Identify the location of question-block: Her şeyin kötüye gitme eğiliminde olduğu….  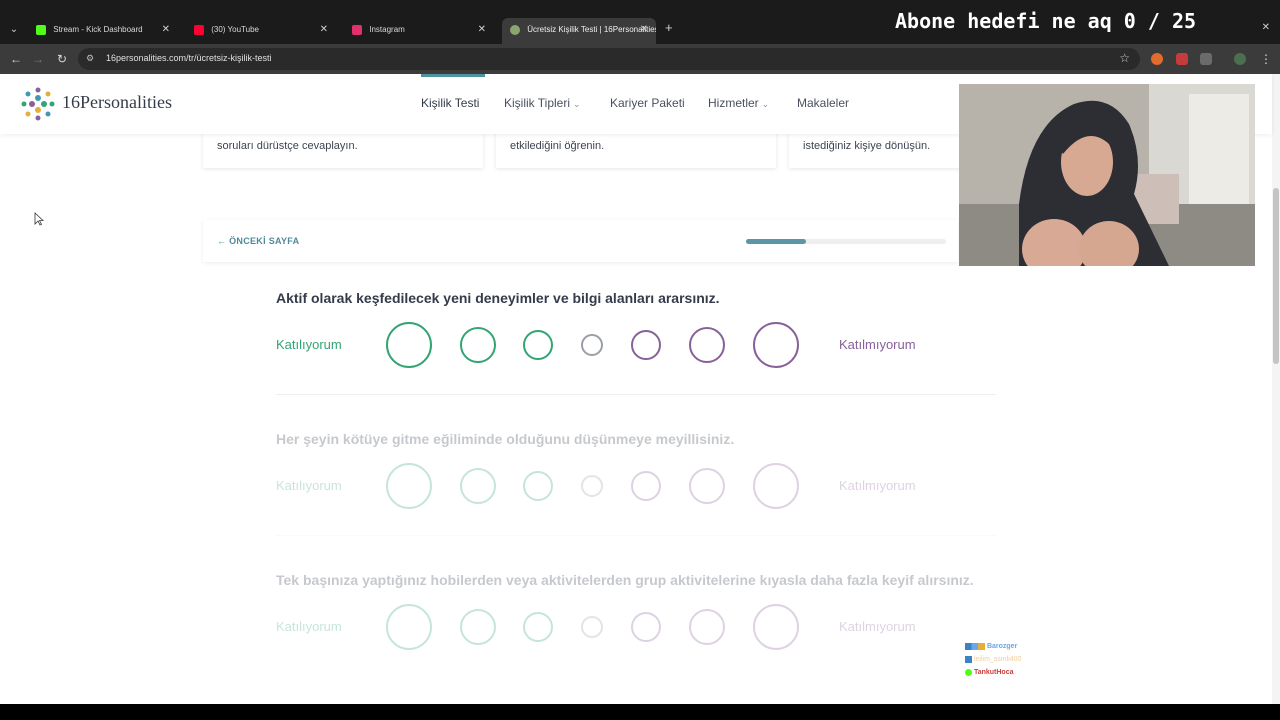
(636, 486).